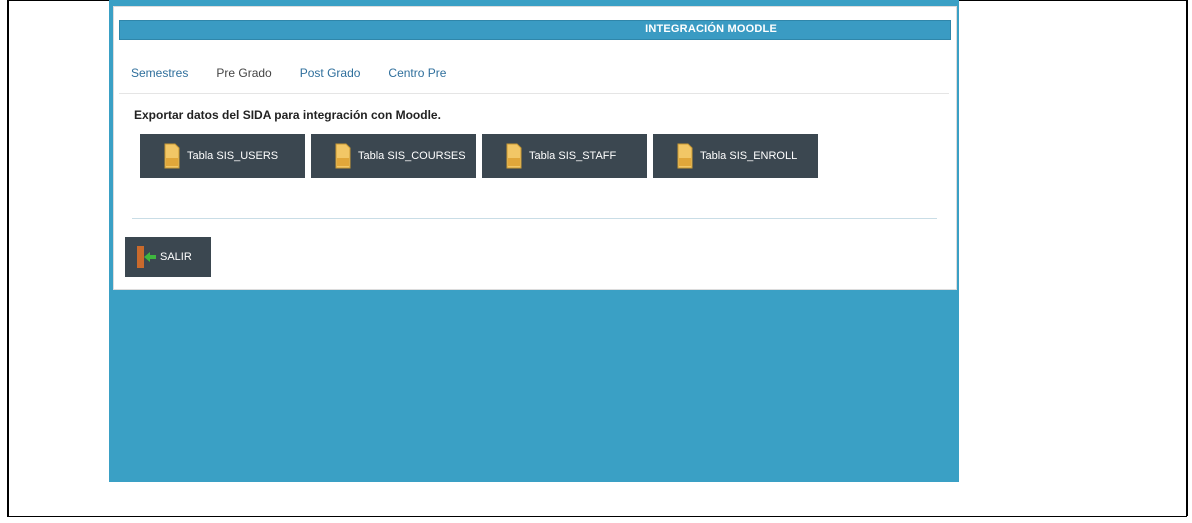 The image size is (1192, 523). Describe the element at coordinates (244, 73) in the screenshot. I see `tab-pre-grado: Pre Grado` at that location.